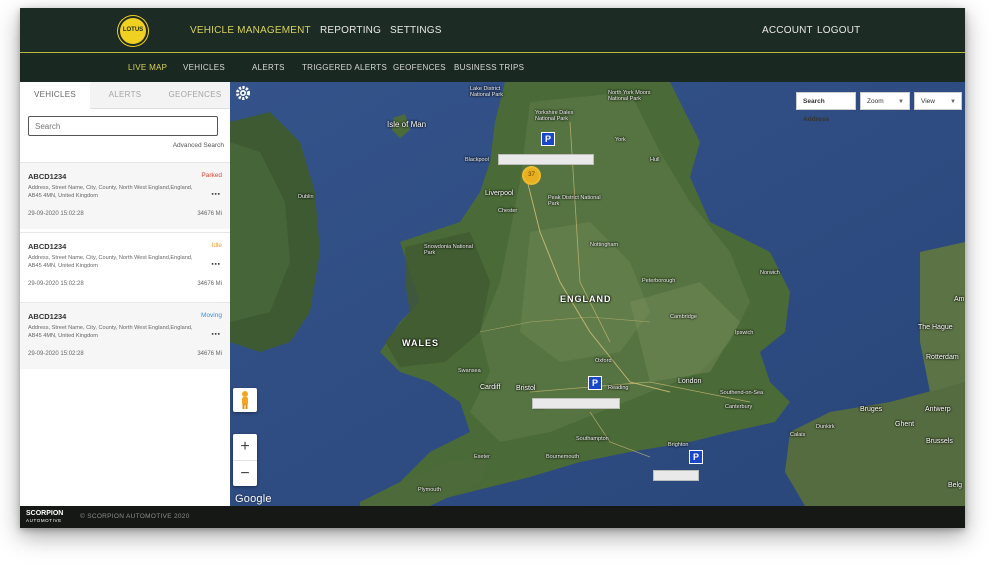 Image resolution: width=1008 pixels, height=582 pixels. Describe the element at coordinates (55, 95) in the screenshot. I see `tab-vehicles: VEHICLES` at that location.